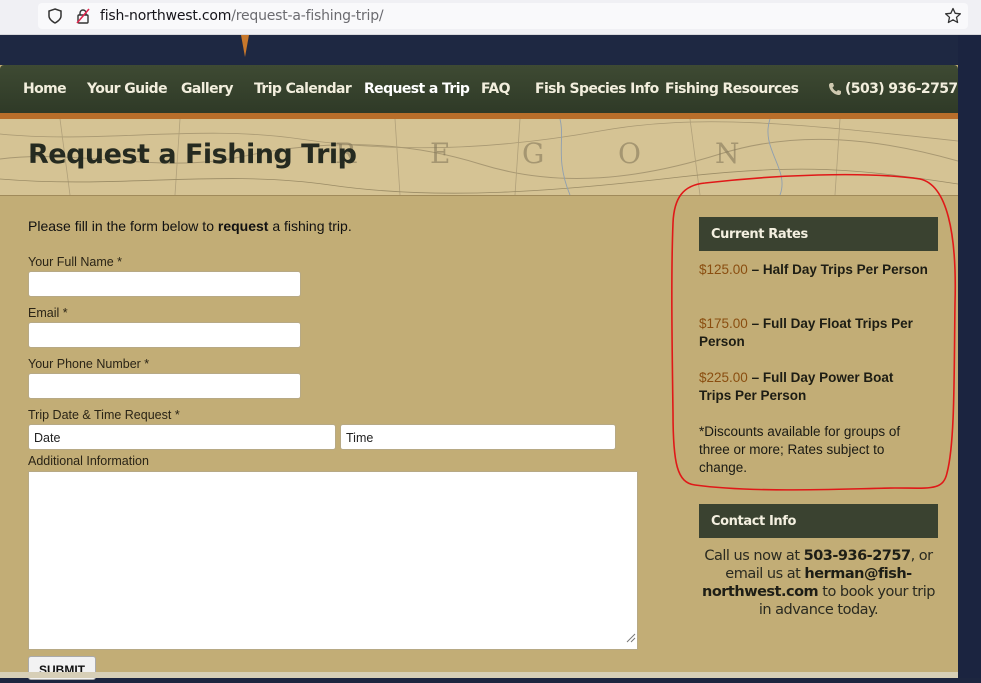  What do you see at coordinates (901, 89) in the screenshot?
I see `nav-phone-number: (503) 936-2757` at bounding box center [901, 89].